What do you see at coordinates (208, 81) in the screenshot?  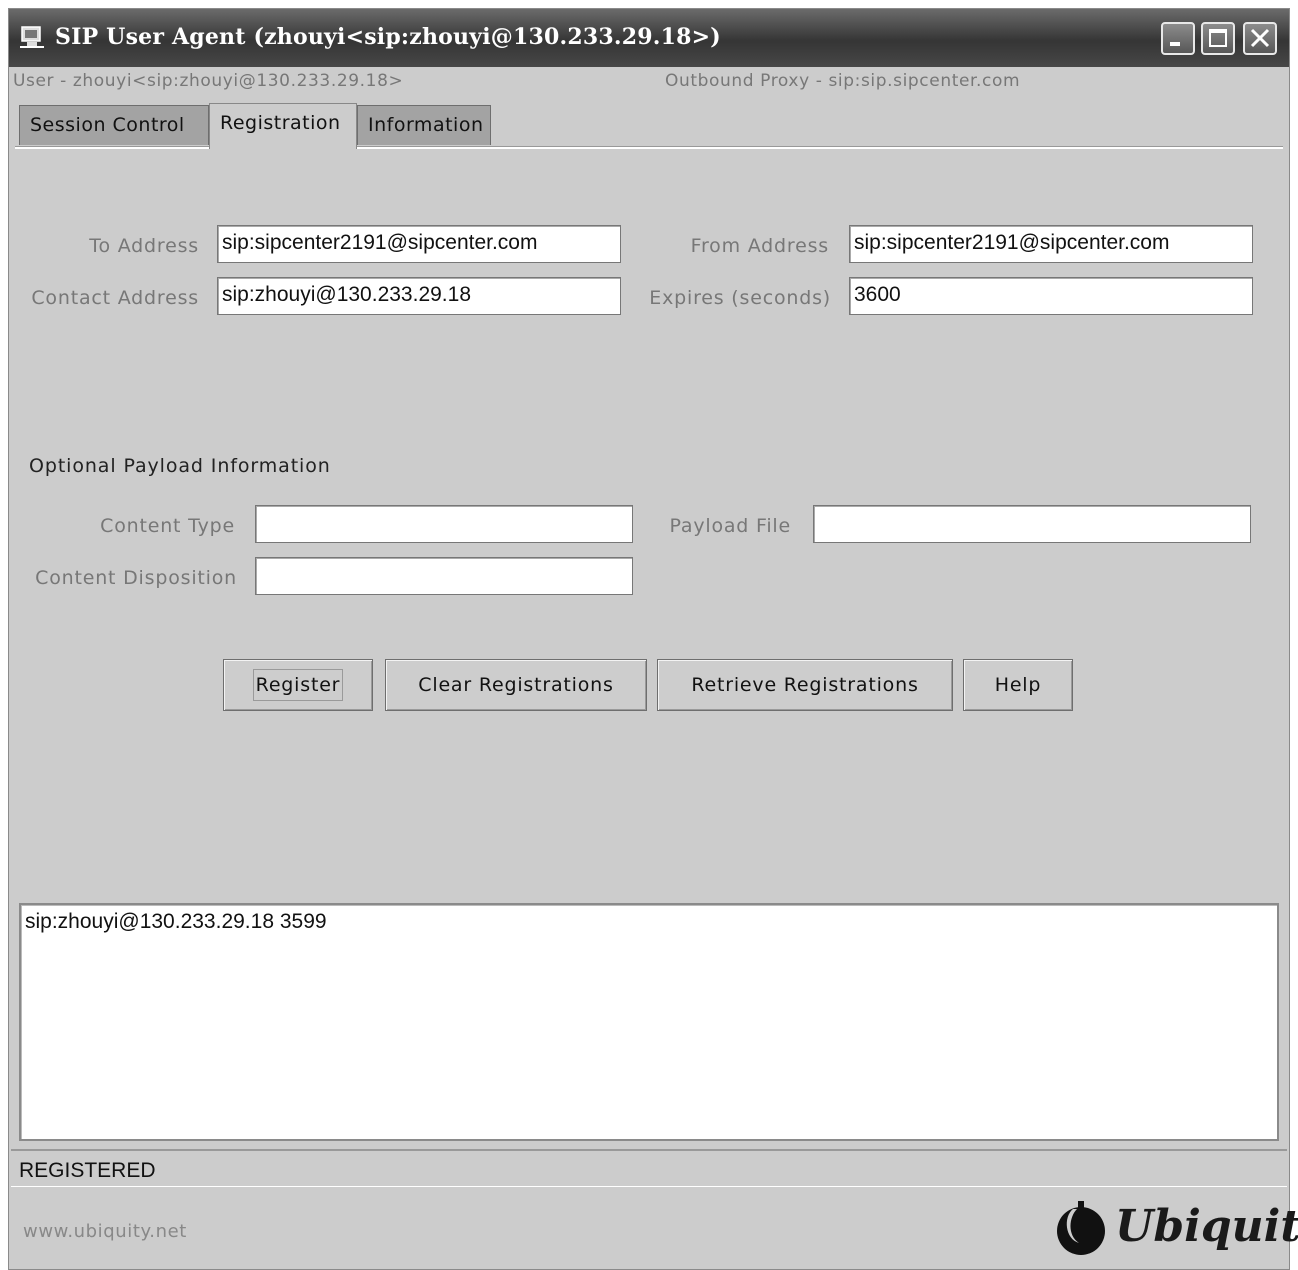 I see `user-info: User - zhouyi<sip:zhouyi@130.233.29.18>` at bounding box center [208, 81].